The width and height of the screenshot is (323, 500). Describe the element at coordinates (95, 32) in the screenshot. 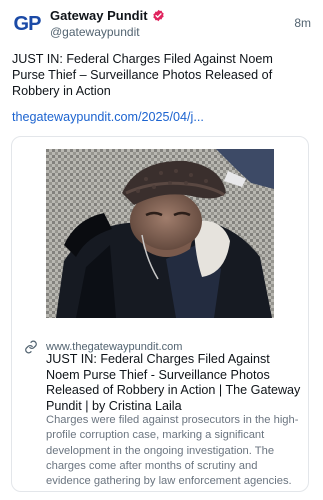

I see `author-handle: @gatewaypundit` at that location.